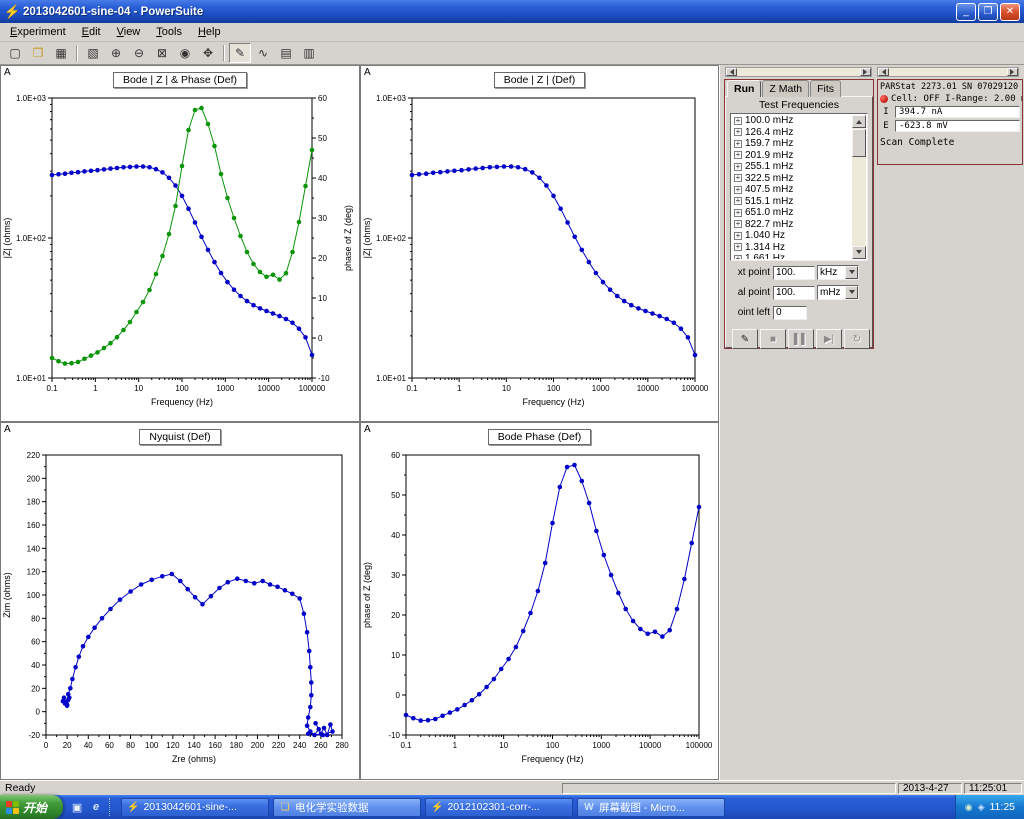 Image resolution: width=1024 pixels, height=819 pixels. Describe the element at coordinates (745, 339) in the screenshot. I see `edit-frequencies-button: ✎` at that location.